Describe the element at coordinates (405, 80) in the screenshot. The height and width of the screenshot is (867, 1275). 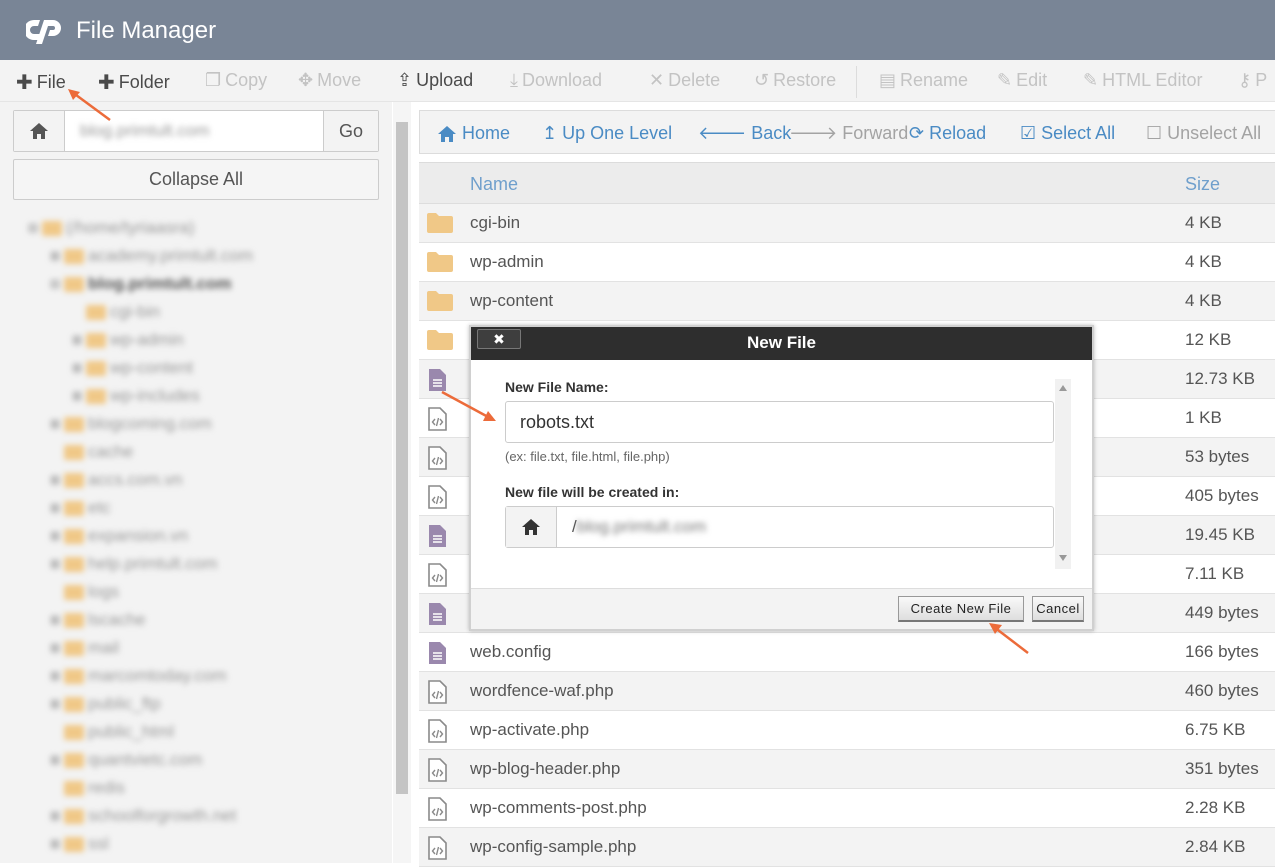
I see `upload-icon: ⇪` at that location.